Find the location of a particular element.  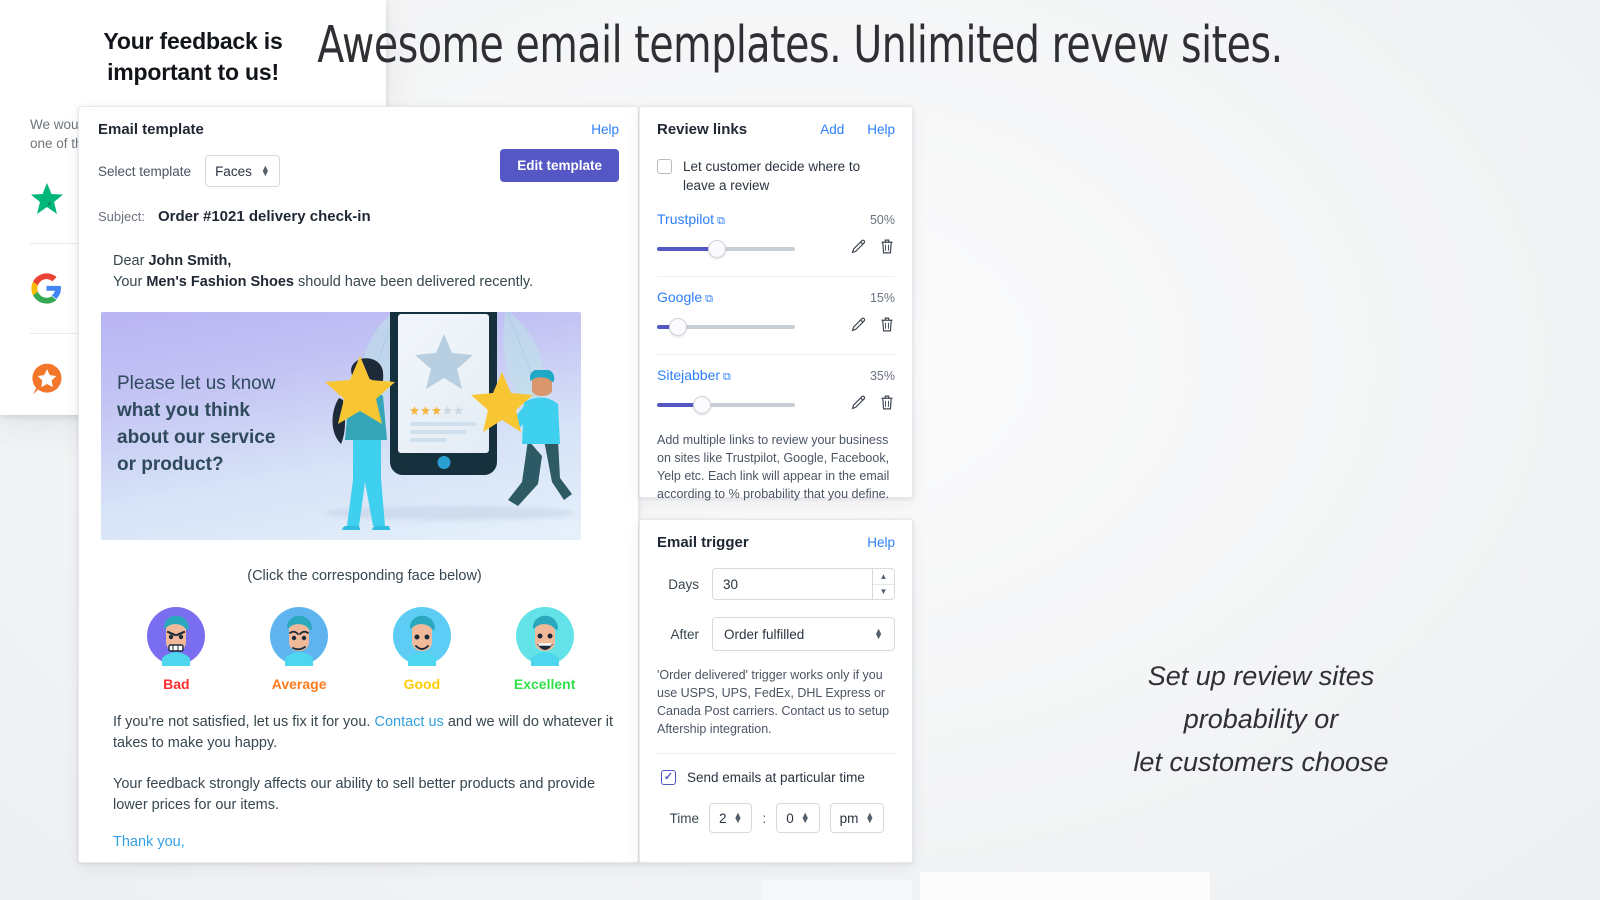

send-time-label: Send emails at particular time is located at coordinates (776, 777).